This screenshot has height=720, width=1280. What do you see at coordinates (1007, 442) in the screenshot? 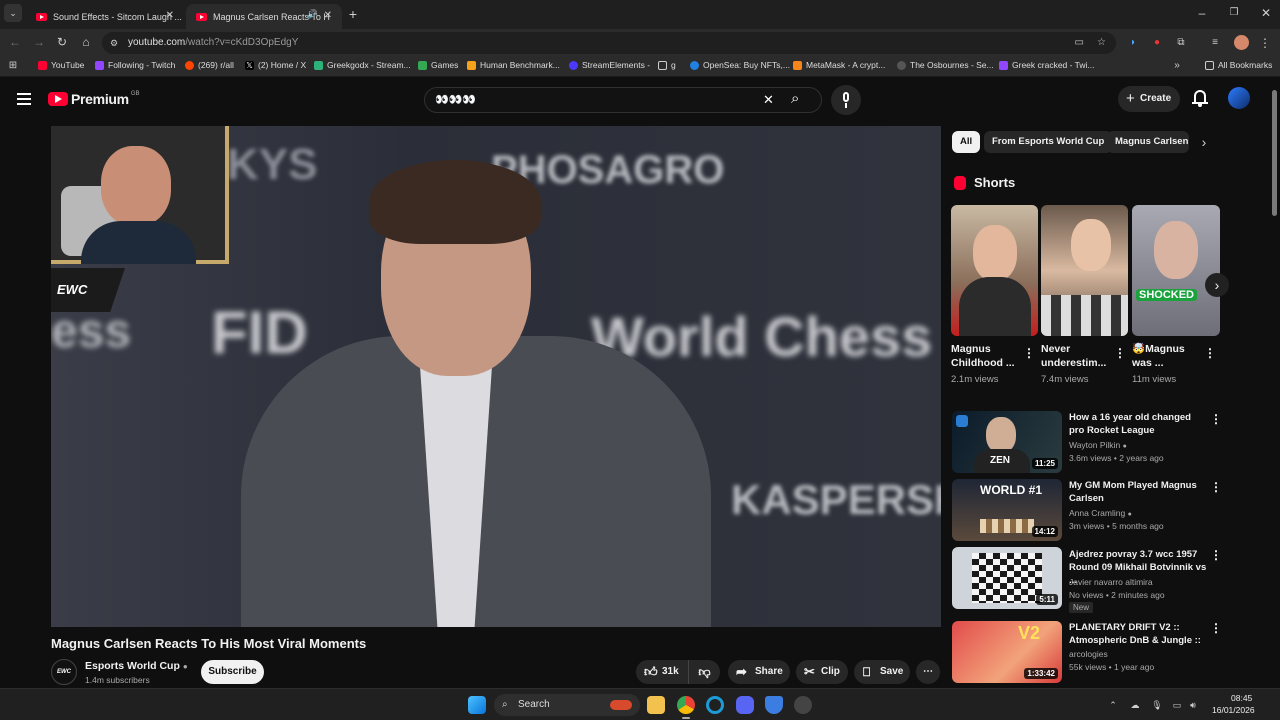
I see `video-thumbnail: ZEN 11:25` at bounding box center [1007, 442].